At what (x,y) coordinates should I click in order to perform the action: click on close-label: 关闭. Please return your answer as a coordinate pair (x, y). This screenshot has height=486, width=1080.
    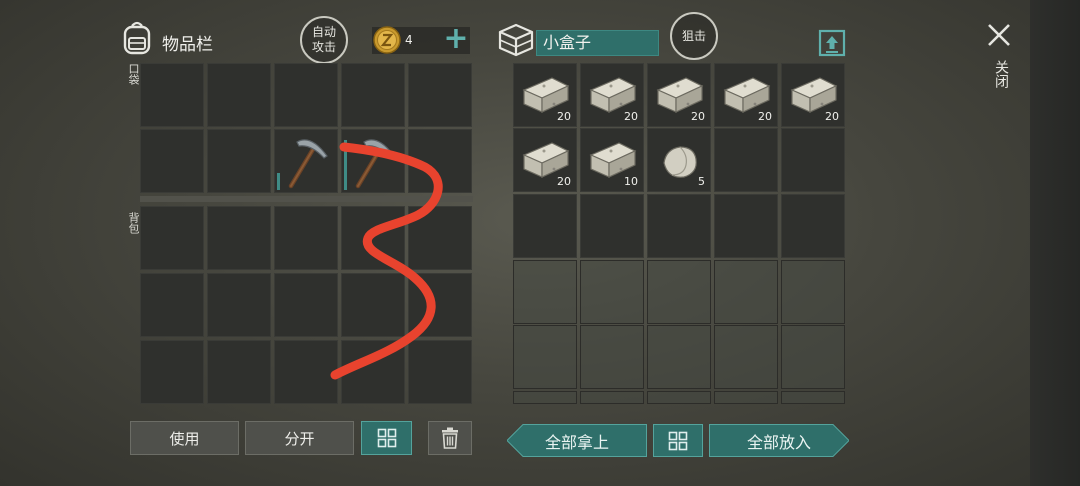
    Looking at the image, I should click on (1000, 74).